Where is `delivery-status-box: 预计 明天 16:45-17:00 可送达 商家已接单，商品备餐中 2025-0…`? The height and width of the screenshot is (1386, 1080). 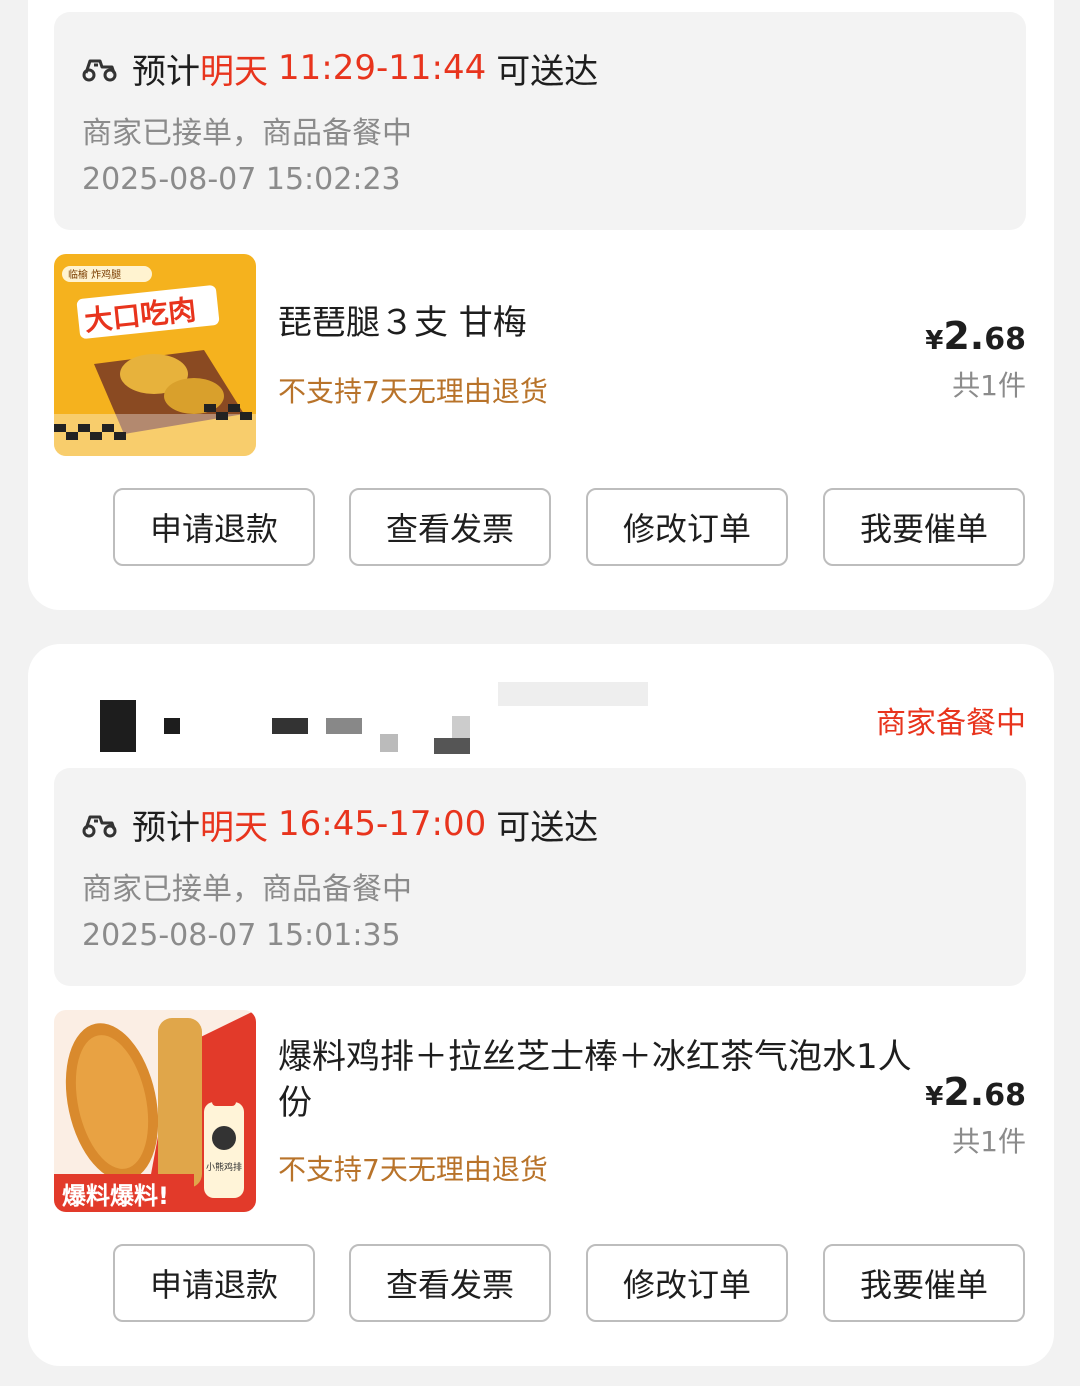 delivery-status-box: 预计 明天 16:45-17:00 可送达 商家已接单，商品备餐中 2025-0… is located at coordinates (540, 877).